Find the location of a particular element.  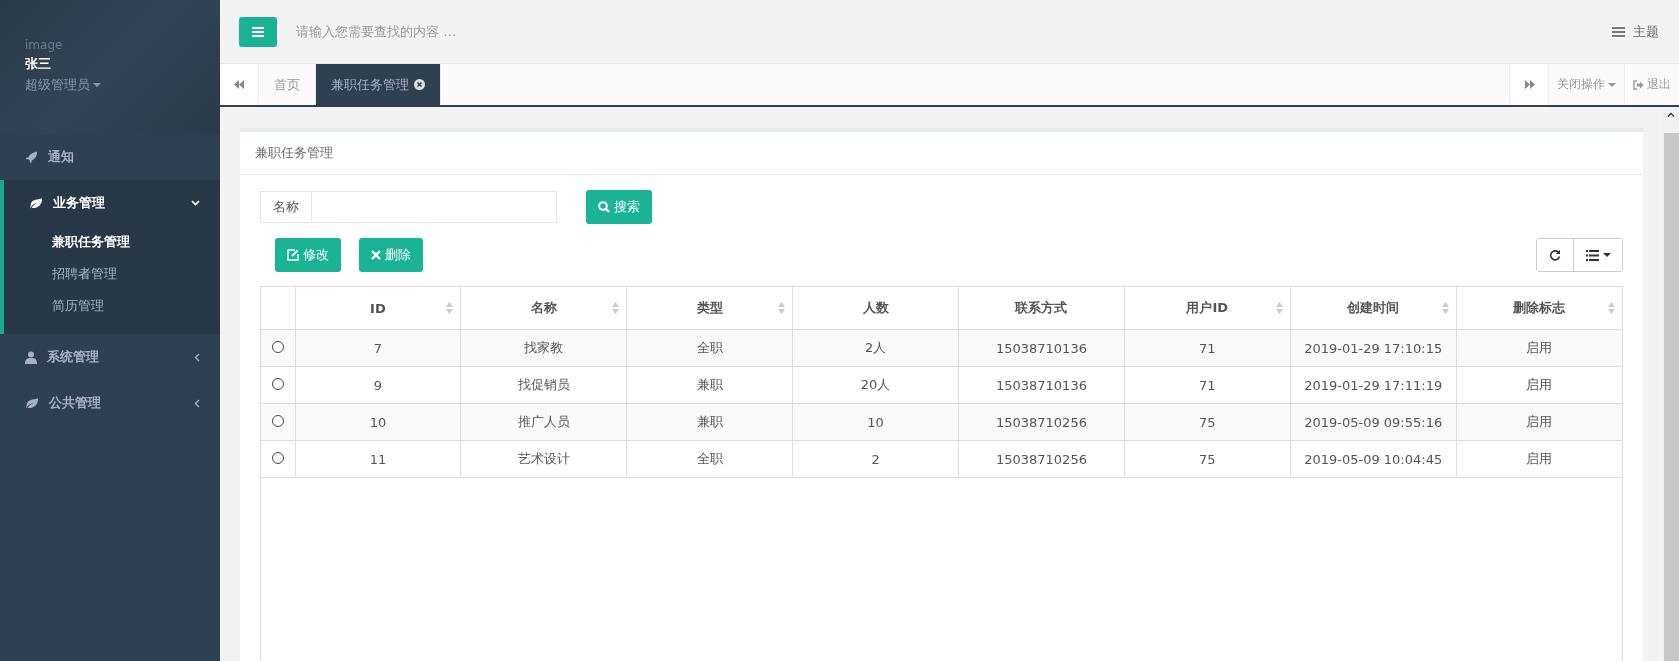

column-header: 用户ID is located at coordinates (1207, 308).